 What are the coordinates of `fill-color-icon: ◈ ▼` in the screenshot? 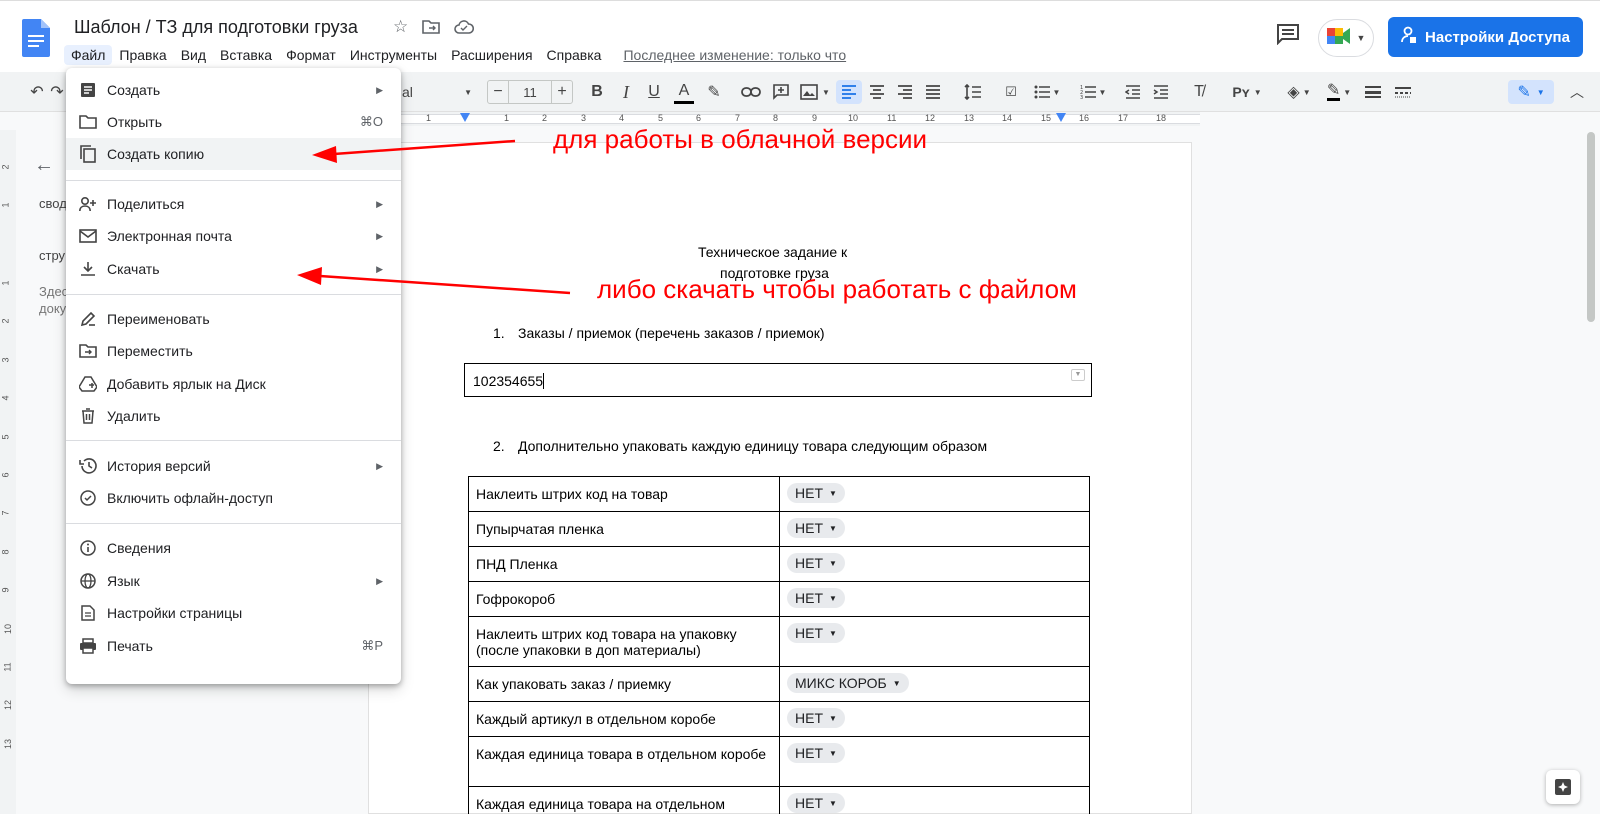 It's located at (1299, 92).